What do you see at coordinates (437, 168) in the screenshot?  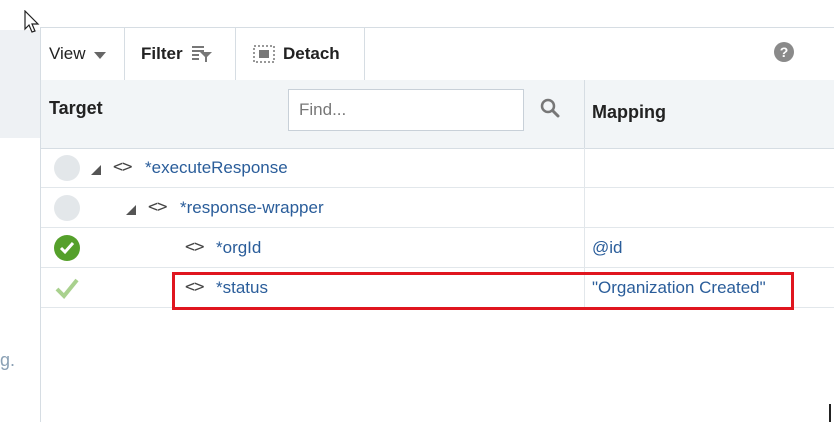 I see `tree-row-executeResponse: <> *executeResponse` at bounding box center [437, 168].